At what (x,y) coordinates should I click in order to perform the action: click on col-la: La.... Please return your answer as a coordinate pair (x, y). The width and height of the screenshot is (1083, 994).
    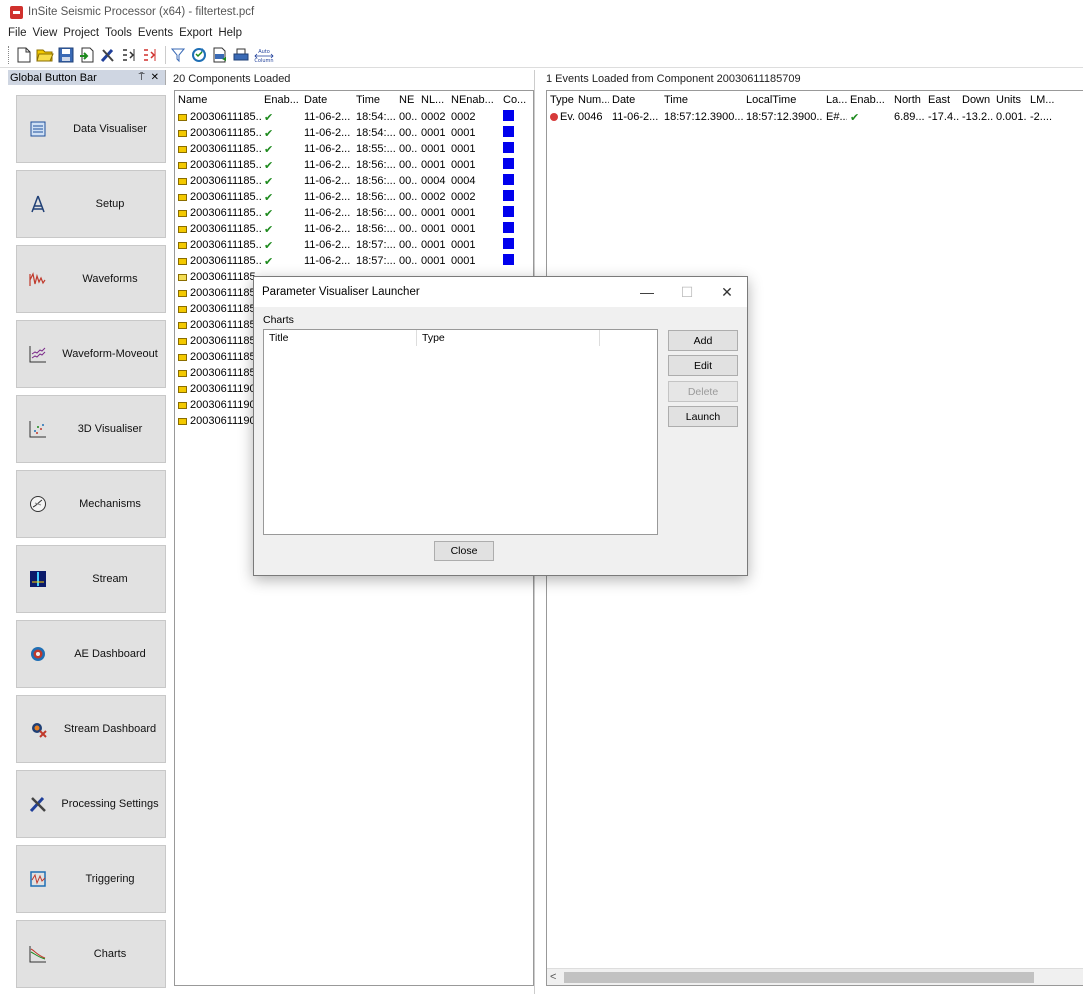
    Looking at the image, I should click on (835, 100).